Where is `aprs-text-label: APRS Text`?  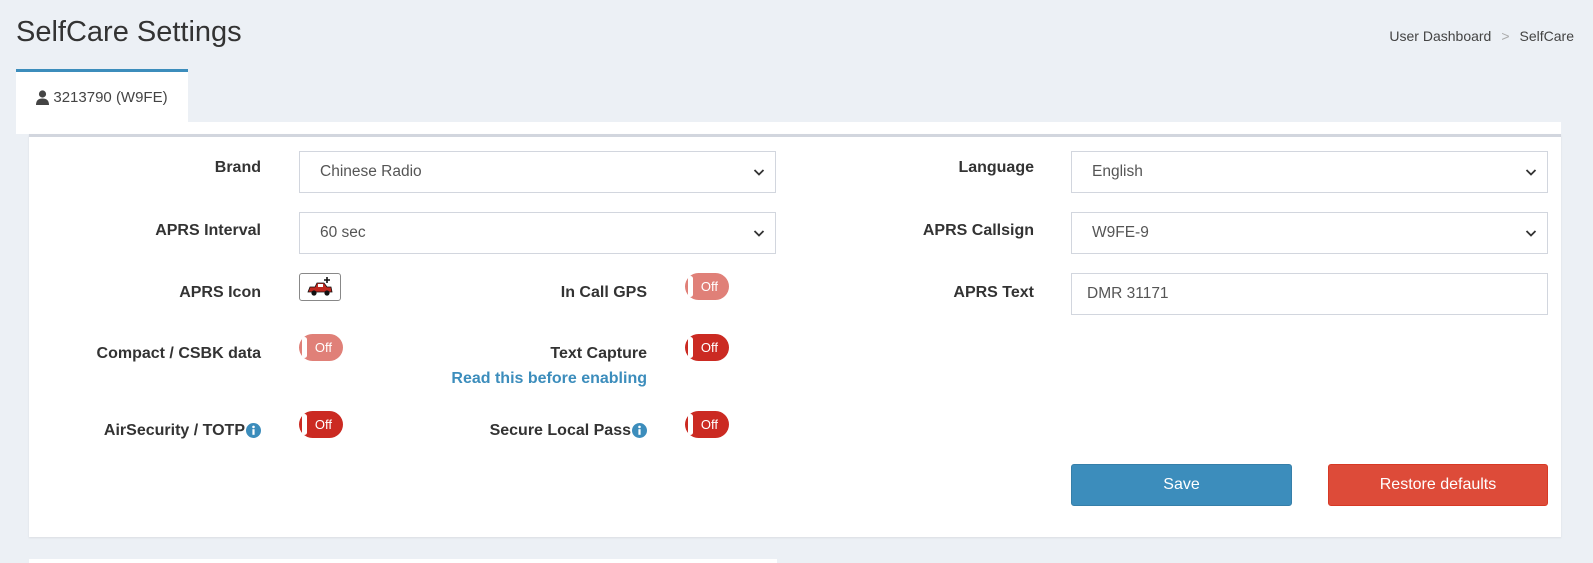
aprs-text-label: APRS Text is located at coordinates (993, 292).